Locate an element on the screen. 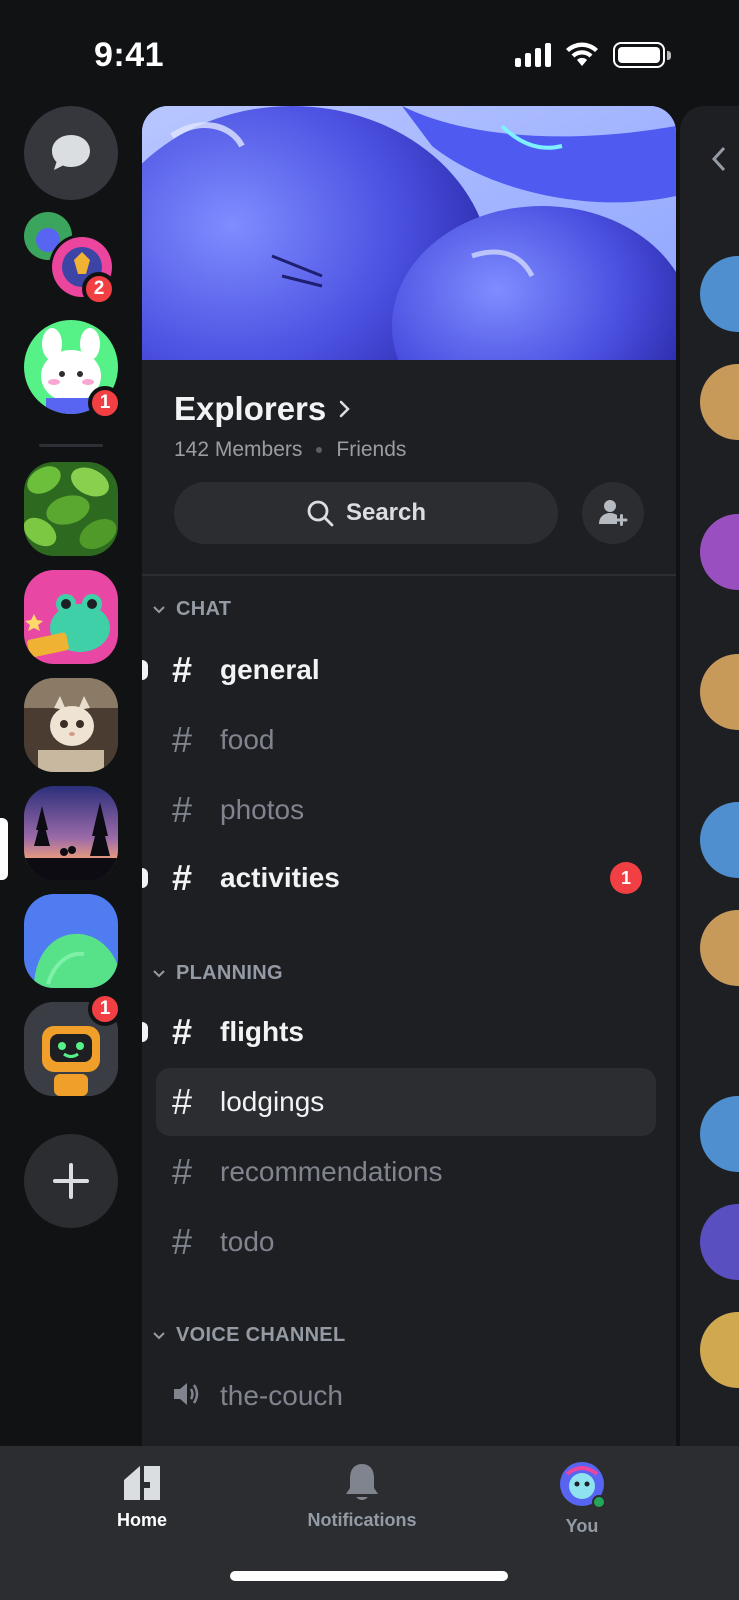  add-person-icon is located at coordinates (613, 513).